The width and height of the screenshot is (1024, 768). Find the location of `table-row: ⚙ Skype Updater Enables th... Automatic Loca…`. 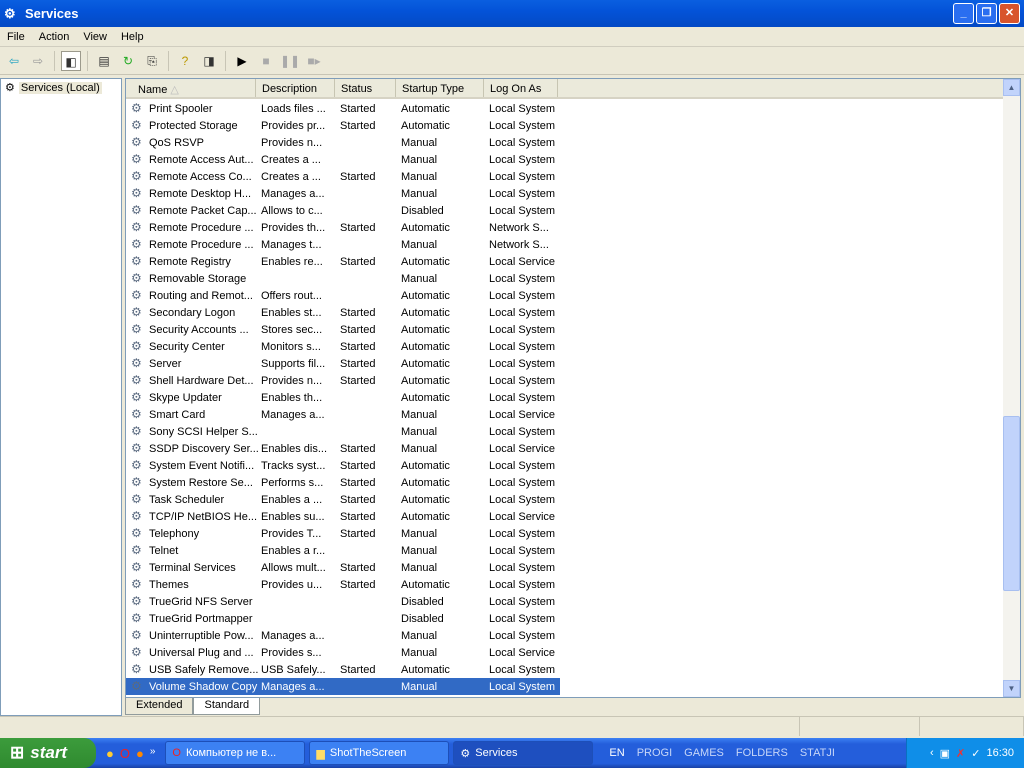

table-row: ⚙ Skype Updater Enables th... Automatic Loca… is located at coordinates (343, 397).